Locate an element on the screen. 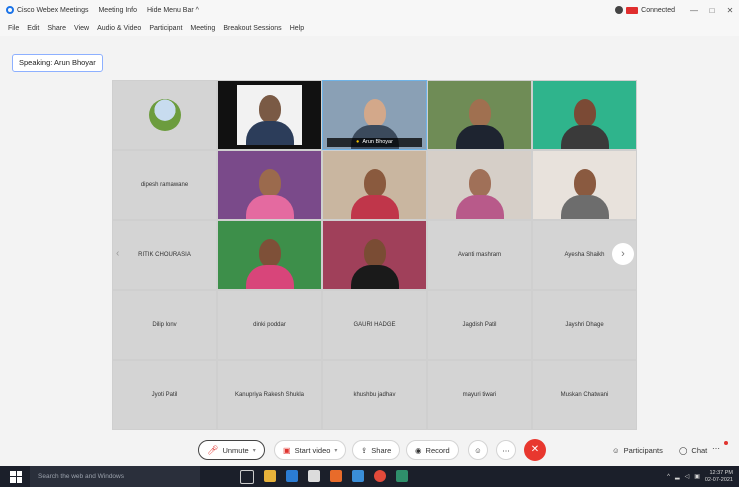  task-view-icon is located at coordinates (247, 476).